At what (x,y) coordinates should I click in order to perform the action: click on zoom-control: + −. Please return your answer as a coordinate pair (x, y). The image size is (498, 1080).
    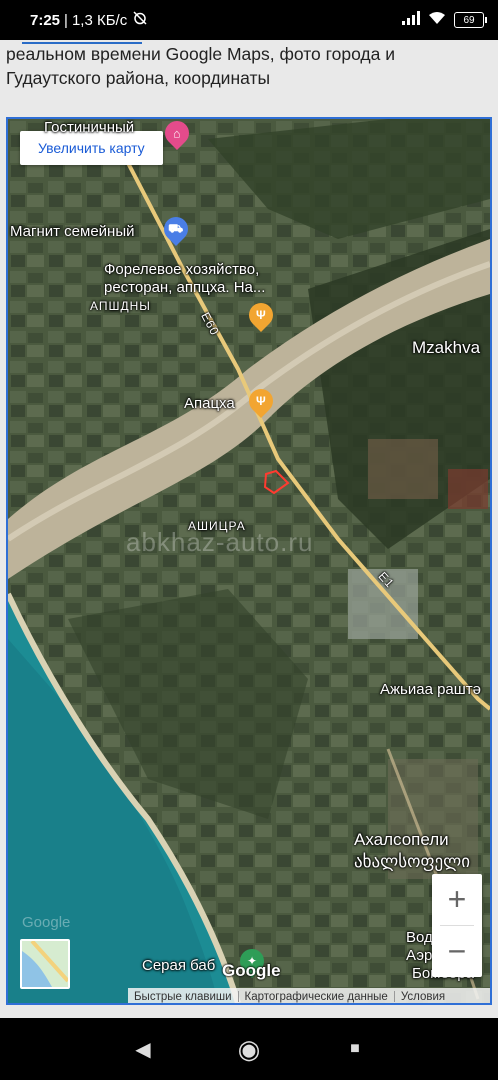
    Looking at the image, I should click on (457, 925).